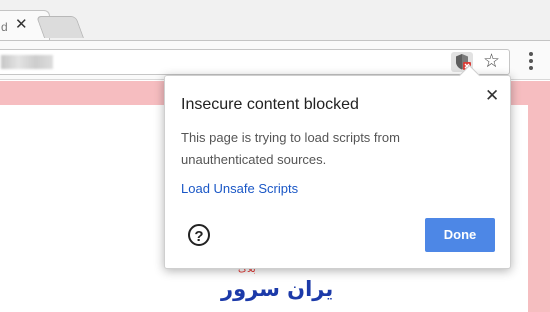 Image resolution: width=550 pixels, height=312 pixels. What do you see at coordinates (531, 61) in the screenshot?
I see `menu-dots-icon` at bounding box center [531, 61].